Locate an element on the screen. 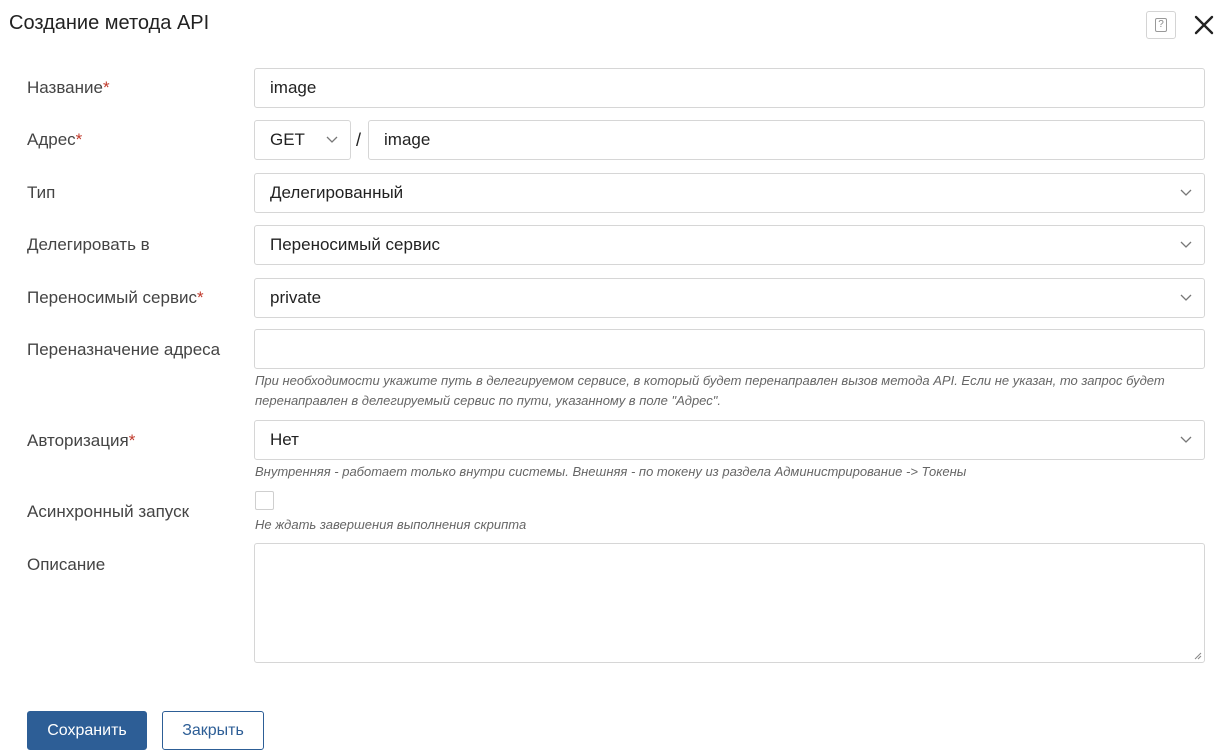  authorization-select: Нет is located at coordinates (729, 440).